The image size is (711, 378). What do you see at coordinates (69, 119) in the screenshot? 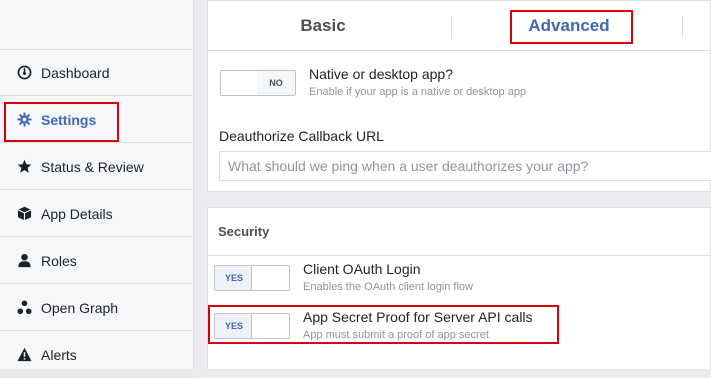
I see `sidebar-item-label: Settings` at bounding box center [69, 119].